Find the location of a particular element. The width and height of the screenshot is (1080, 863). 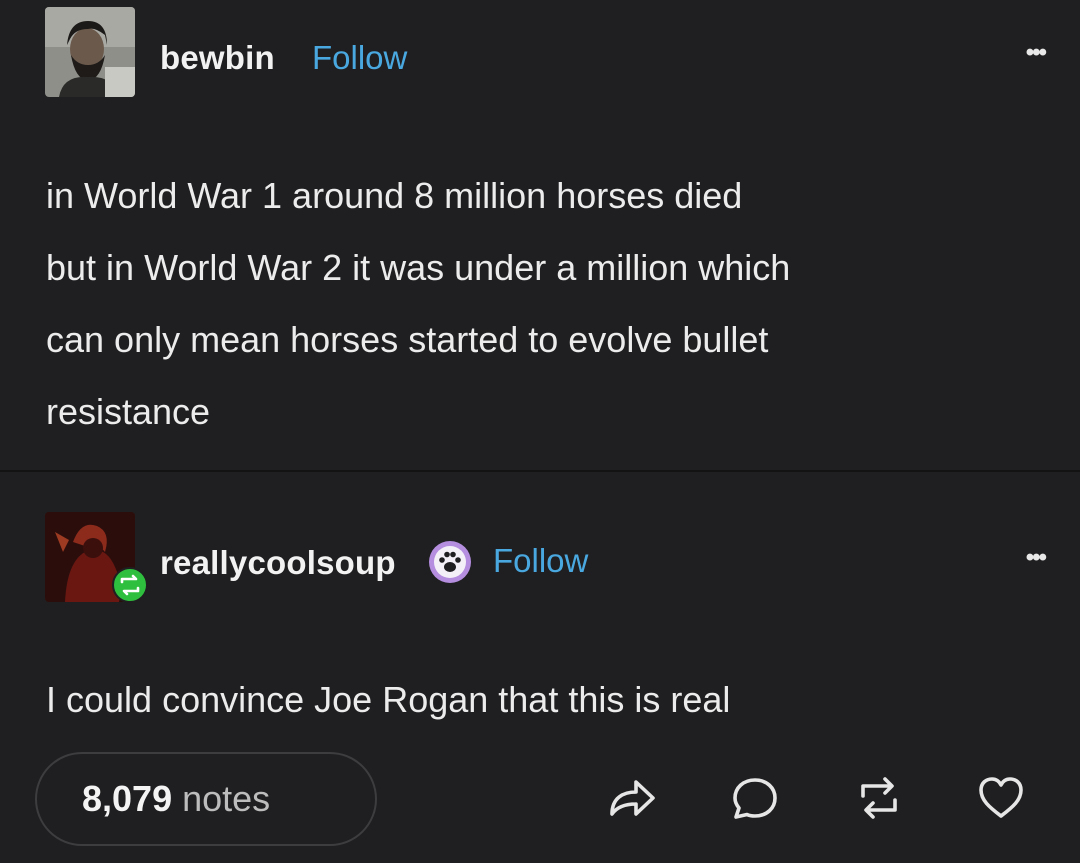

heart-icon is located at coordinates (1001, 798).